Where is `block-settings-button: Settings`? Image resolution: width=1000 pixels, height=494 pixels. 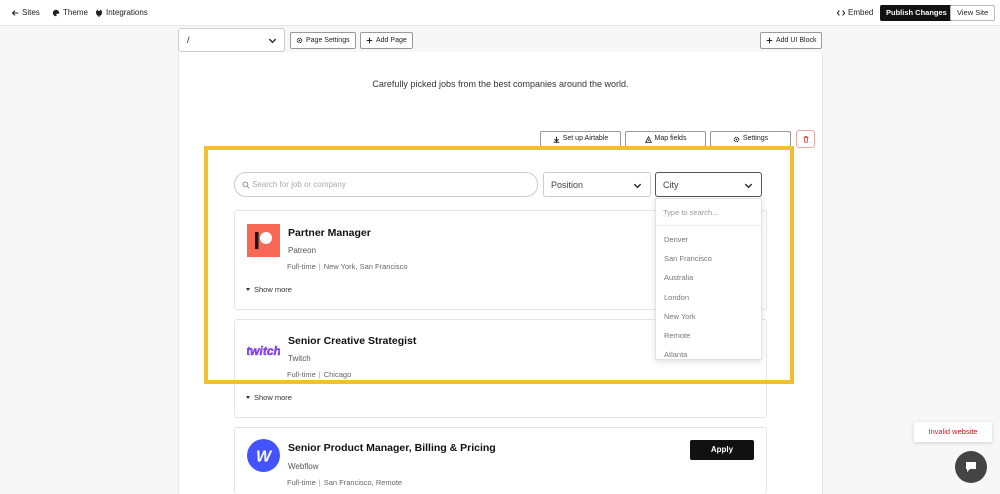
block-settings-button: Settings is located at coordinates (750, 139).